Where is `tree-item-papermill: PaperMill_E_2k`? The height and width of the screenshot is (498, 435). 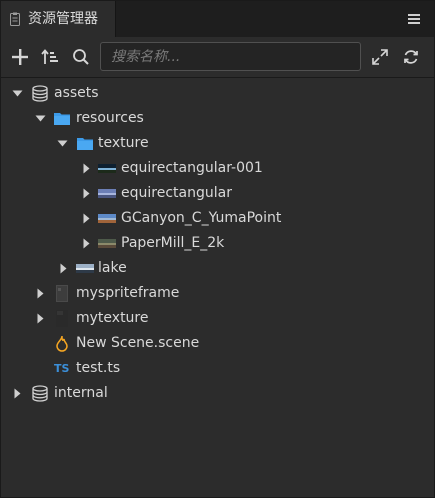
tree-item-papermill: PaperMill_E_2k is located at coordinates (217, 243).